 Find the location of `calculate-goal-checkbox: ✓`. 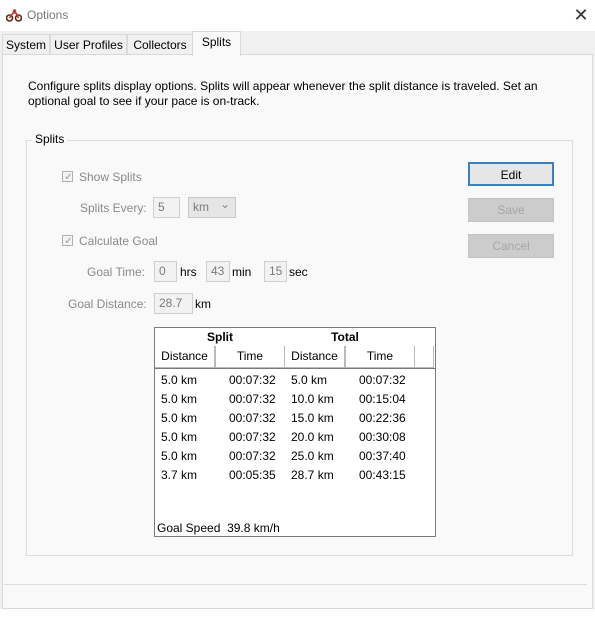

calculate-goal-checkbox: ✓ is located at coordinates (67, 241).